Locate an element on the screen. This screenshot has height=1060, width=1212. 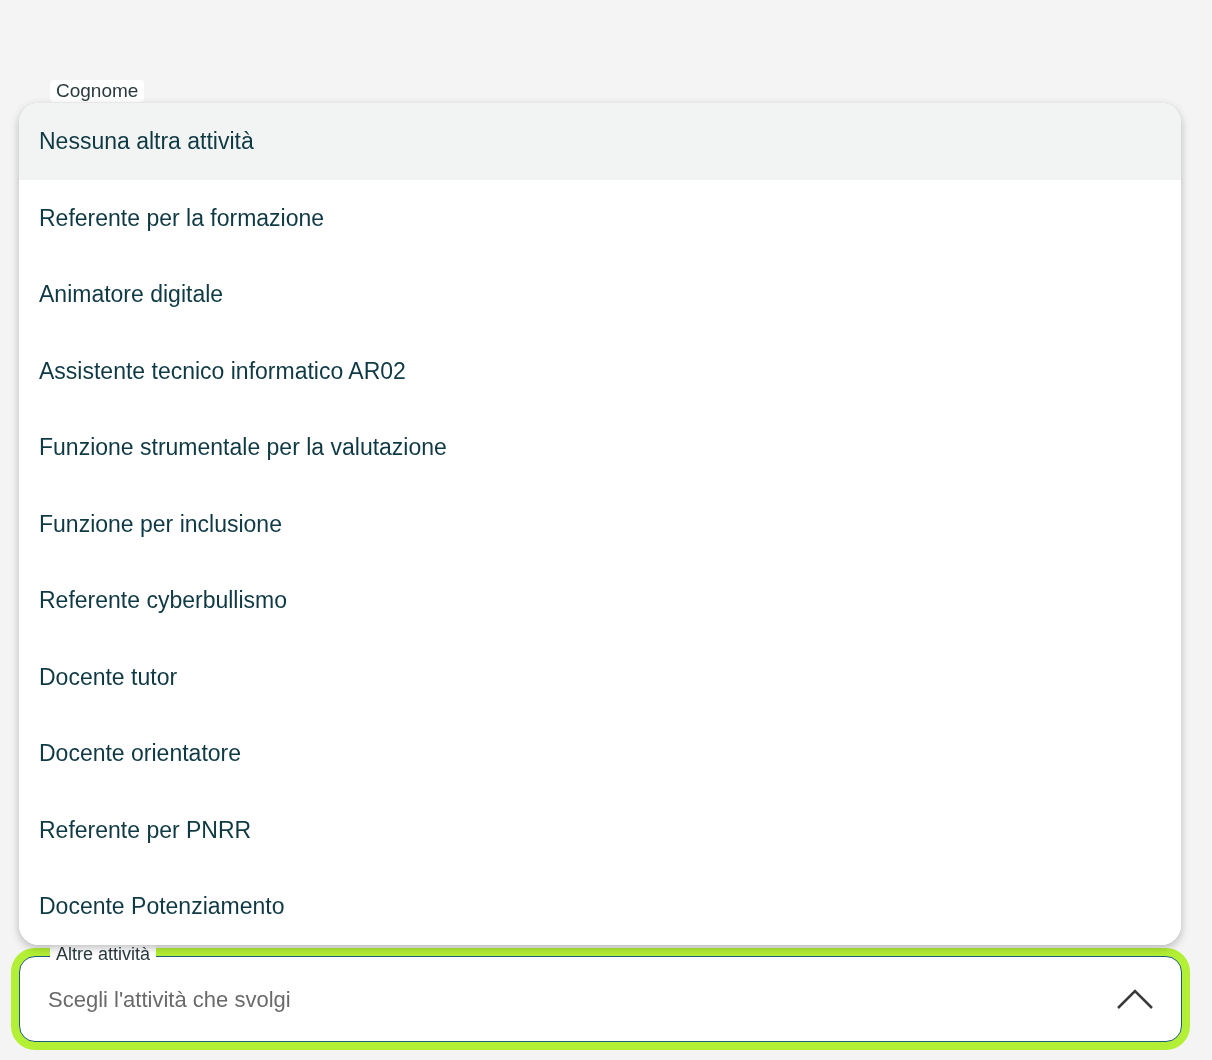
menu-option: Docente Potenziamento is located at coordinates (600, 906).